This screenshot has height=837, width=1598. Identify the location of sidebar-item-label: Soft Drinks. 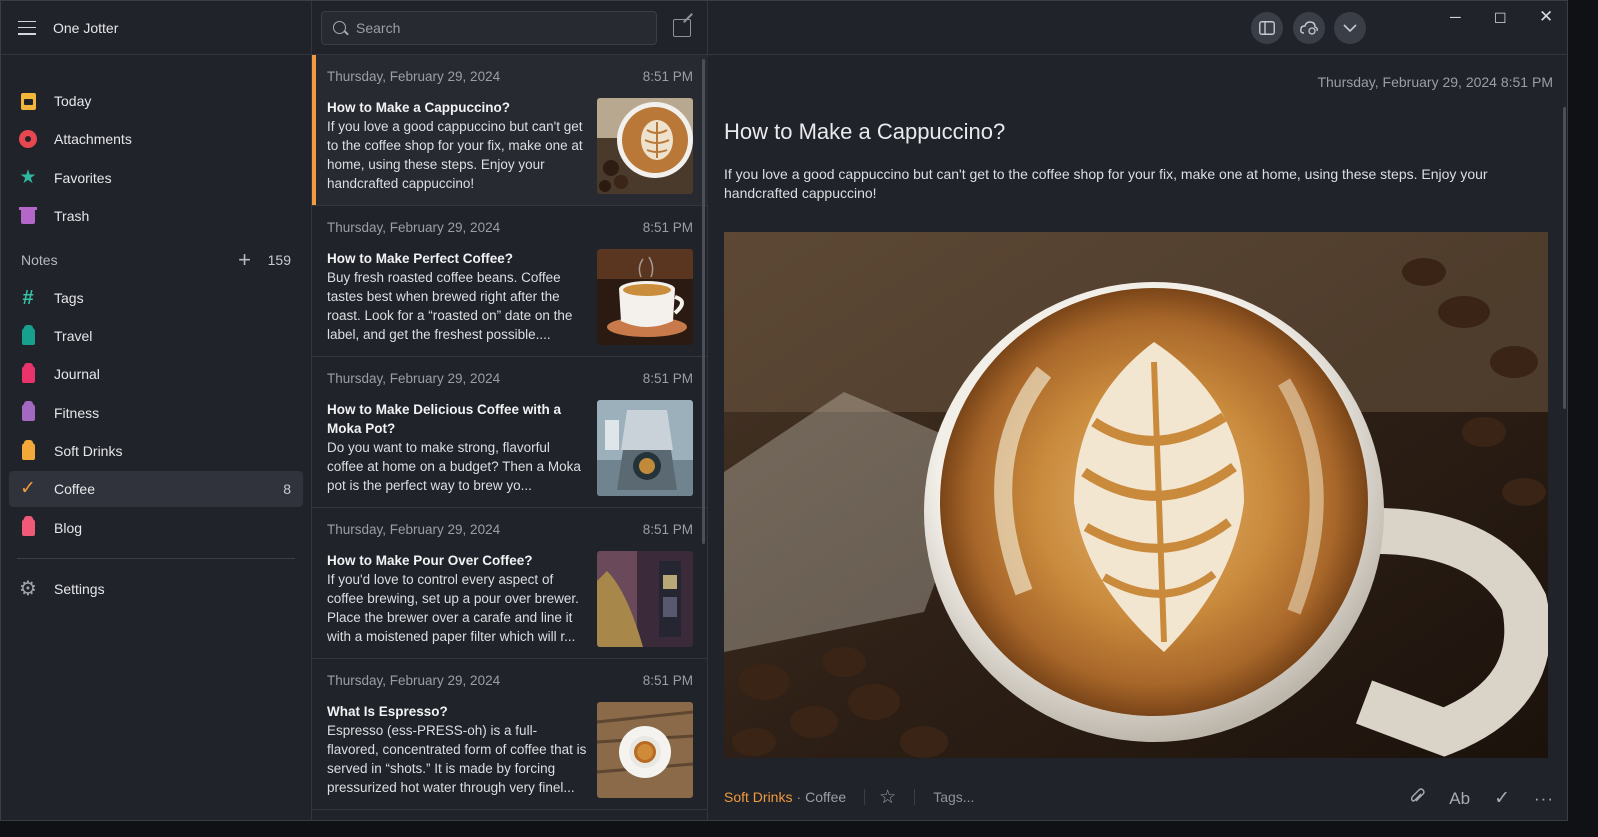
(88, 451).